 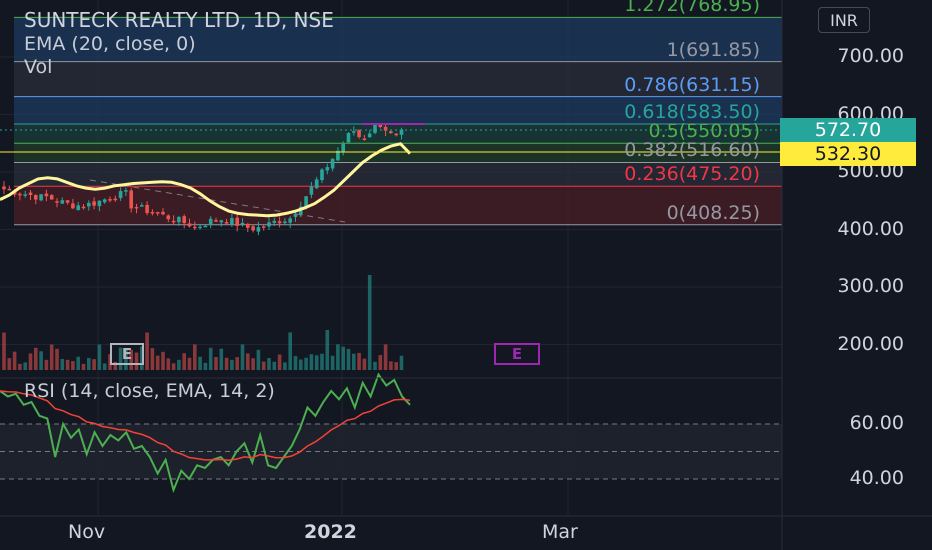 I want to click on volume-legend: Vol, so click(x=38, y=67).